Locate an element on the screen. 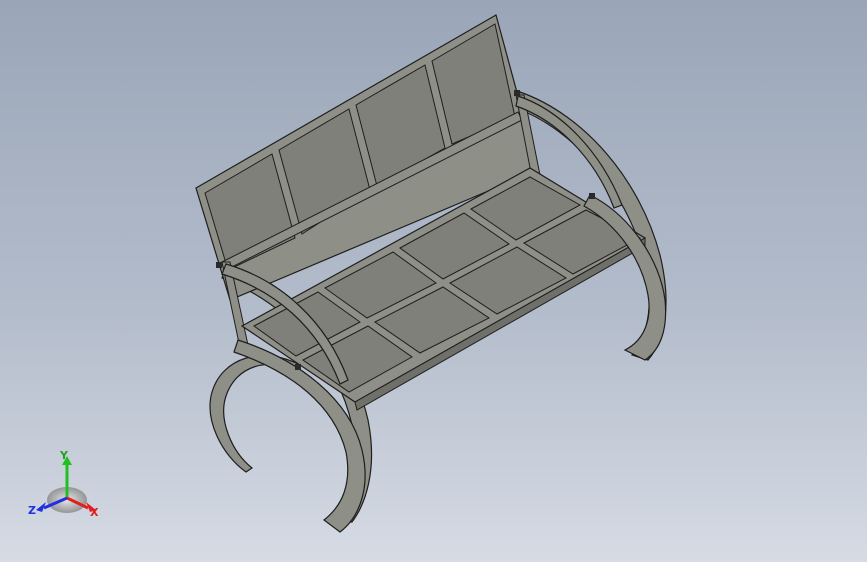  triad-x-label: X is located at coordinates (94, 512).